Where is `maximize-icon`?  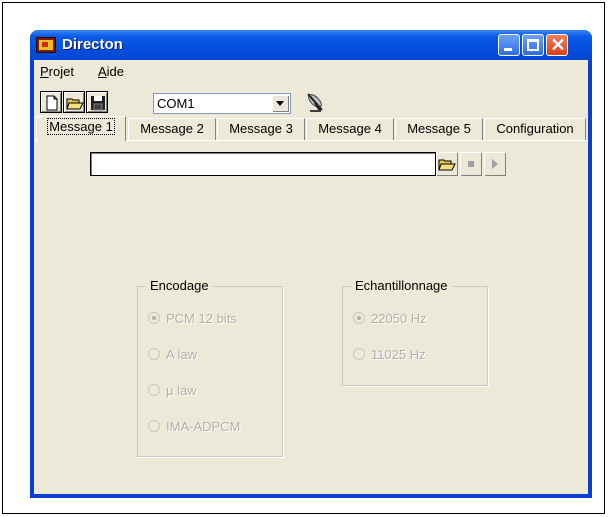
maximize-icon is located at coordinates (533, 45).